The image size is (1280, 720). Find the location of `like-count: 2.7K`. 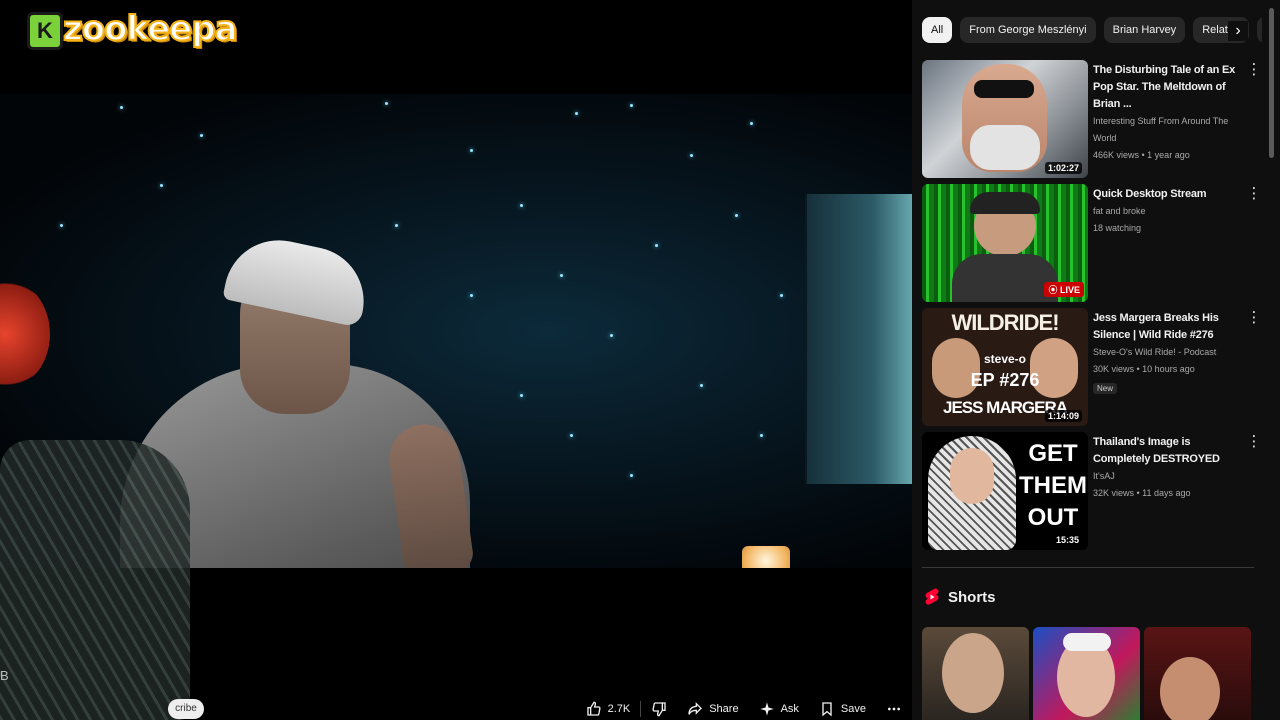

like-count: 2.7K is located at coordinates (619, 709).